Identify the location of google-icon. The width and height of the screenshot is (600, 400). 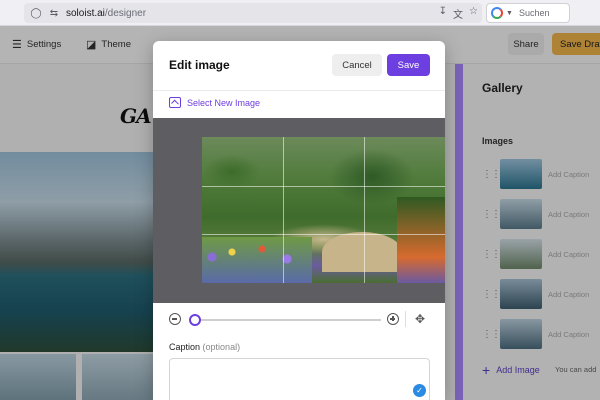
(497, 13).